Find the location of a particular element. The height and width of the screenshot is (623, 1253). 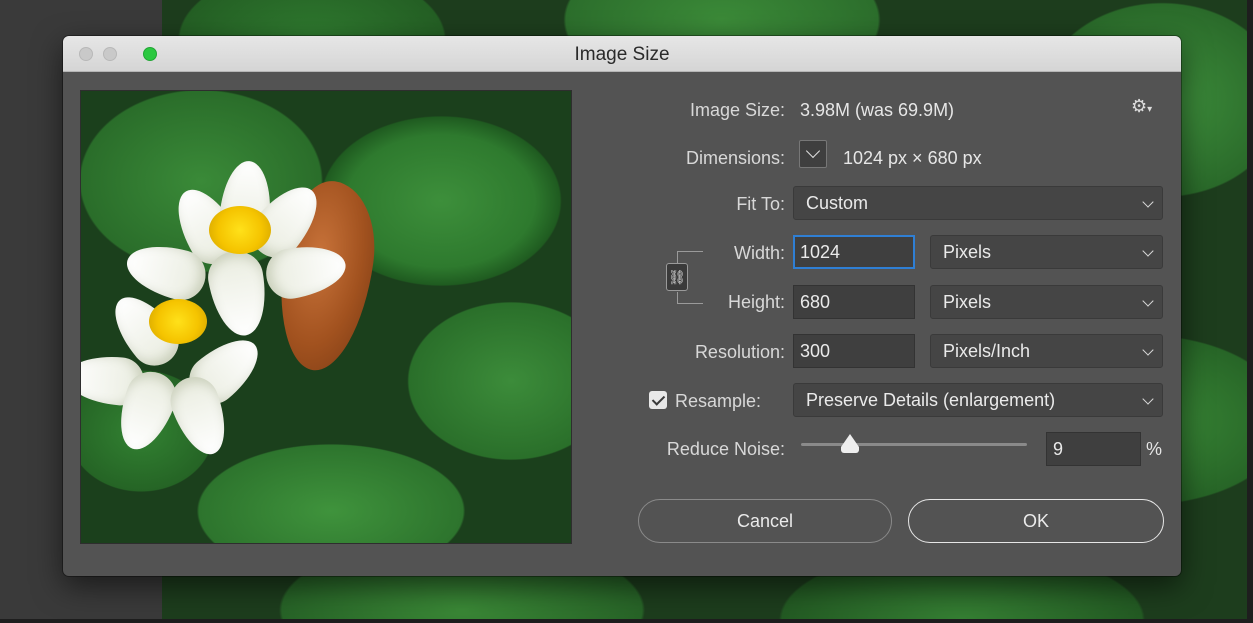

image-size-value: 3.98M (was 69.9M) is located at coordinates (877, 110).